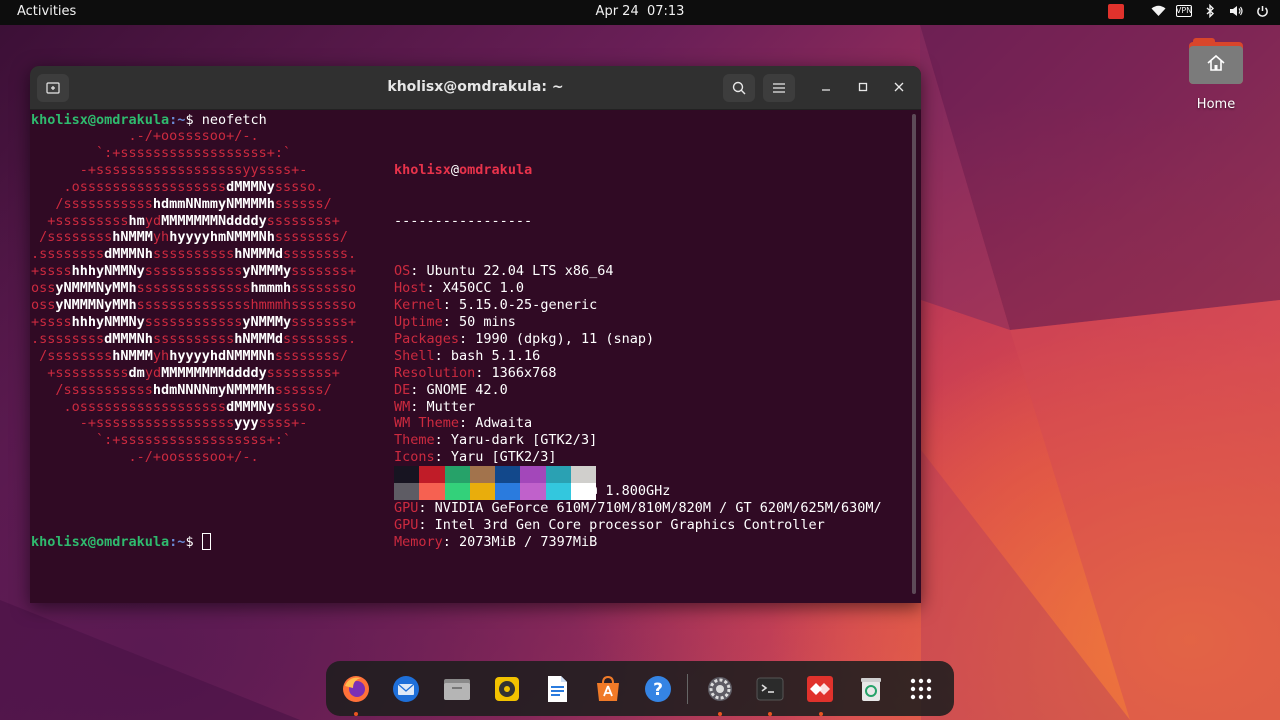 Image resolution: width=1280 pixels, height=720 pixels. Describe the element at coordinates (665, 11) in the screenshot. I see `clock-time: 07:13` at that location.